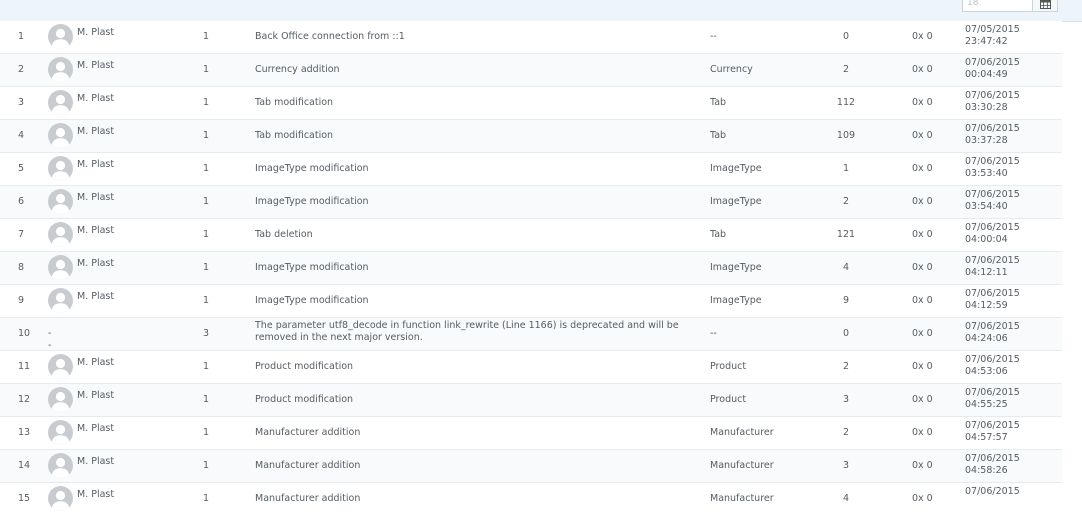  Describe the element at coordinates (997, 6) in the screenshot. I see `date-filter-input: 18` at that location.